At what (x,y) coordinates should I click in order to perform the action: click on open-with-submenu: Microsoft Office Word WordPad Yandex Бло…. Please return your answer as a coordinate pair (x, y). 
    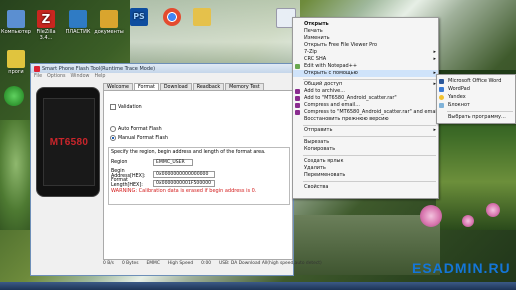
    Looking at the image, I should click on (476, 99).